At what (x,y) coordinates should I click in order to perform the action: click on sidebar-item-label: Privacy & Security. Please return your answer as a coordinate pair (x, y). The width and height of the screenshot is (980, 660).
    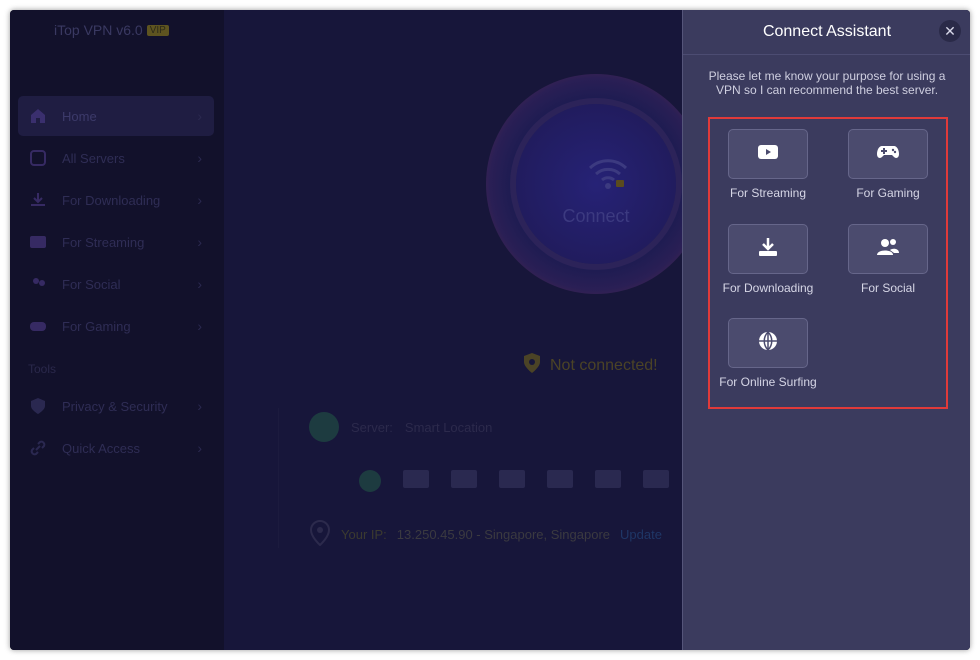
    Looking at the image, I should click on (115, 406).